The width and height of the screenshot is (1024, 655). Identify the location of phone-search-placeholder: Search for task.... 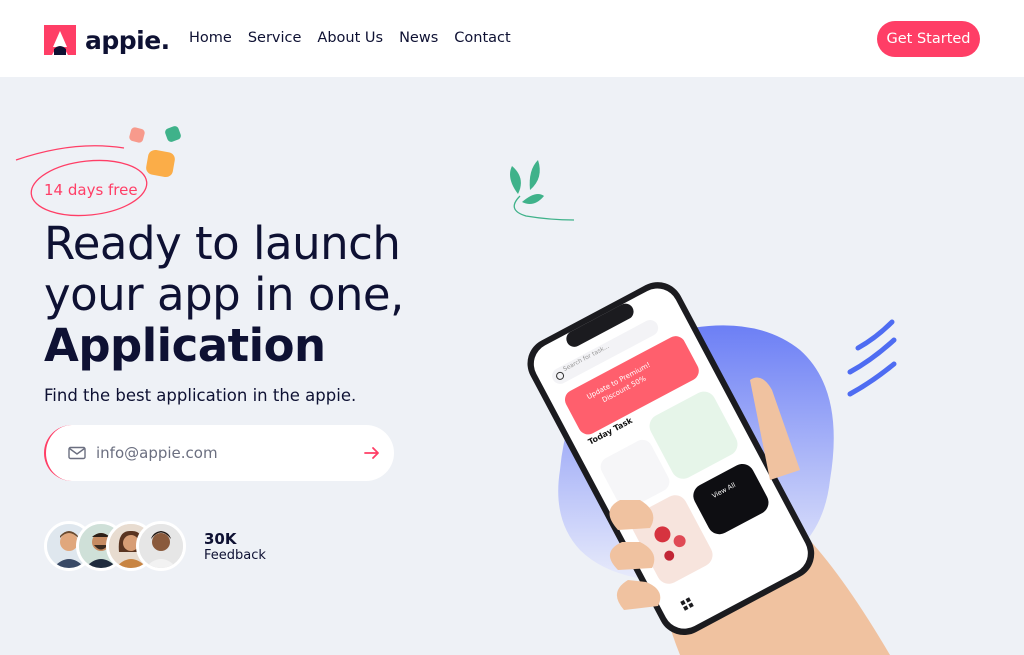
(586, 358).